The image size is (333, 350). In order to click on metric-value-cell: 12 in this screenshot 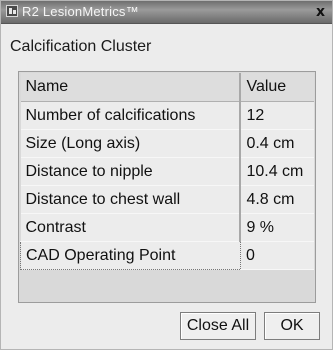, I will do `click(277, 115)`.